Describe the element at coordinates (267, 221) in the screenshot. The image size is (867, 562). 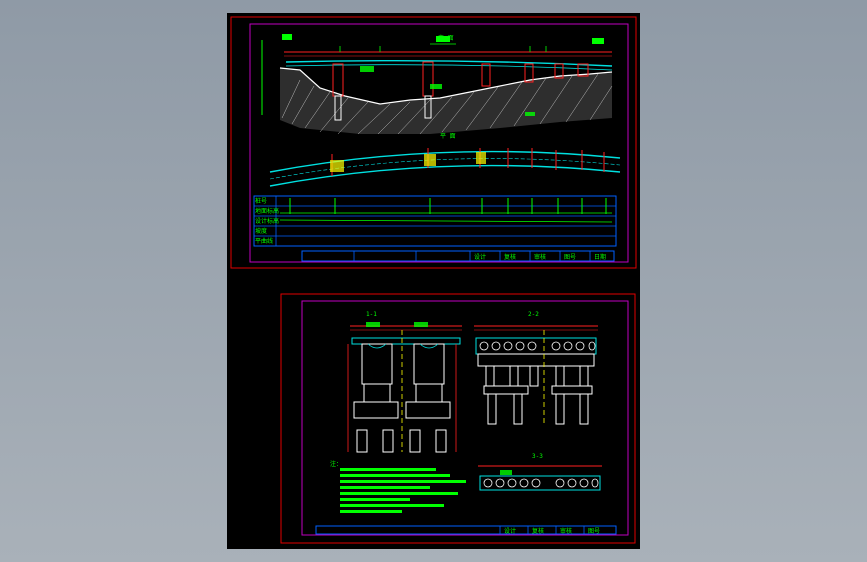
I see `table-row-label-2: 设计标高` at that location.